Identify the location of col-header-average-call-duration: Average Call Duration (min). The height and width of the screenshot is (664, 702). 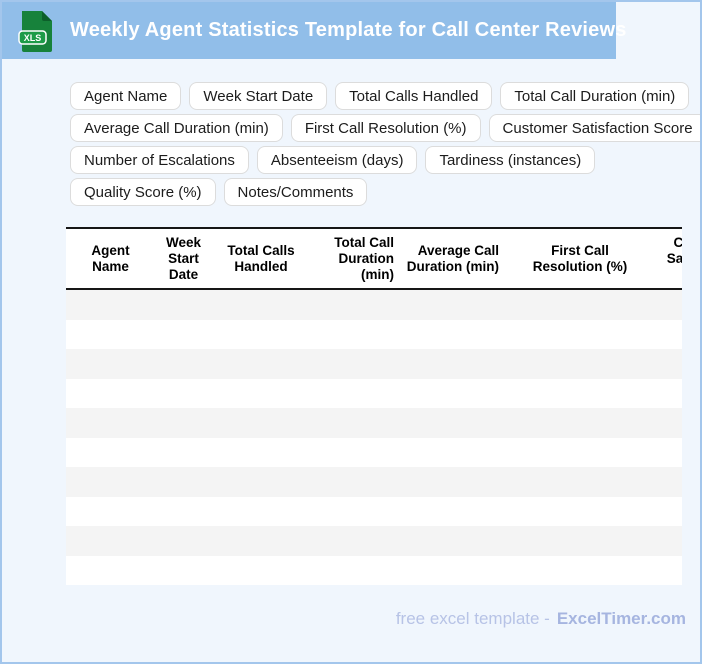
(452, 258).